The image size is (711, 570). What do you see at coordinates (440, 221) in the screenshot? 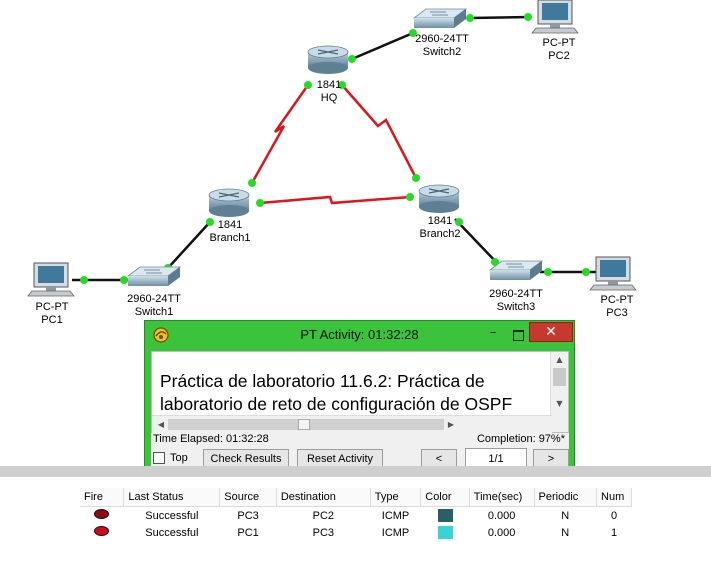
I see `router-branch2-model: 1841` at bounding box center [440, 221].